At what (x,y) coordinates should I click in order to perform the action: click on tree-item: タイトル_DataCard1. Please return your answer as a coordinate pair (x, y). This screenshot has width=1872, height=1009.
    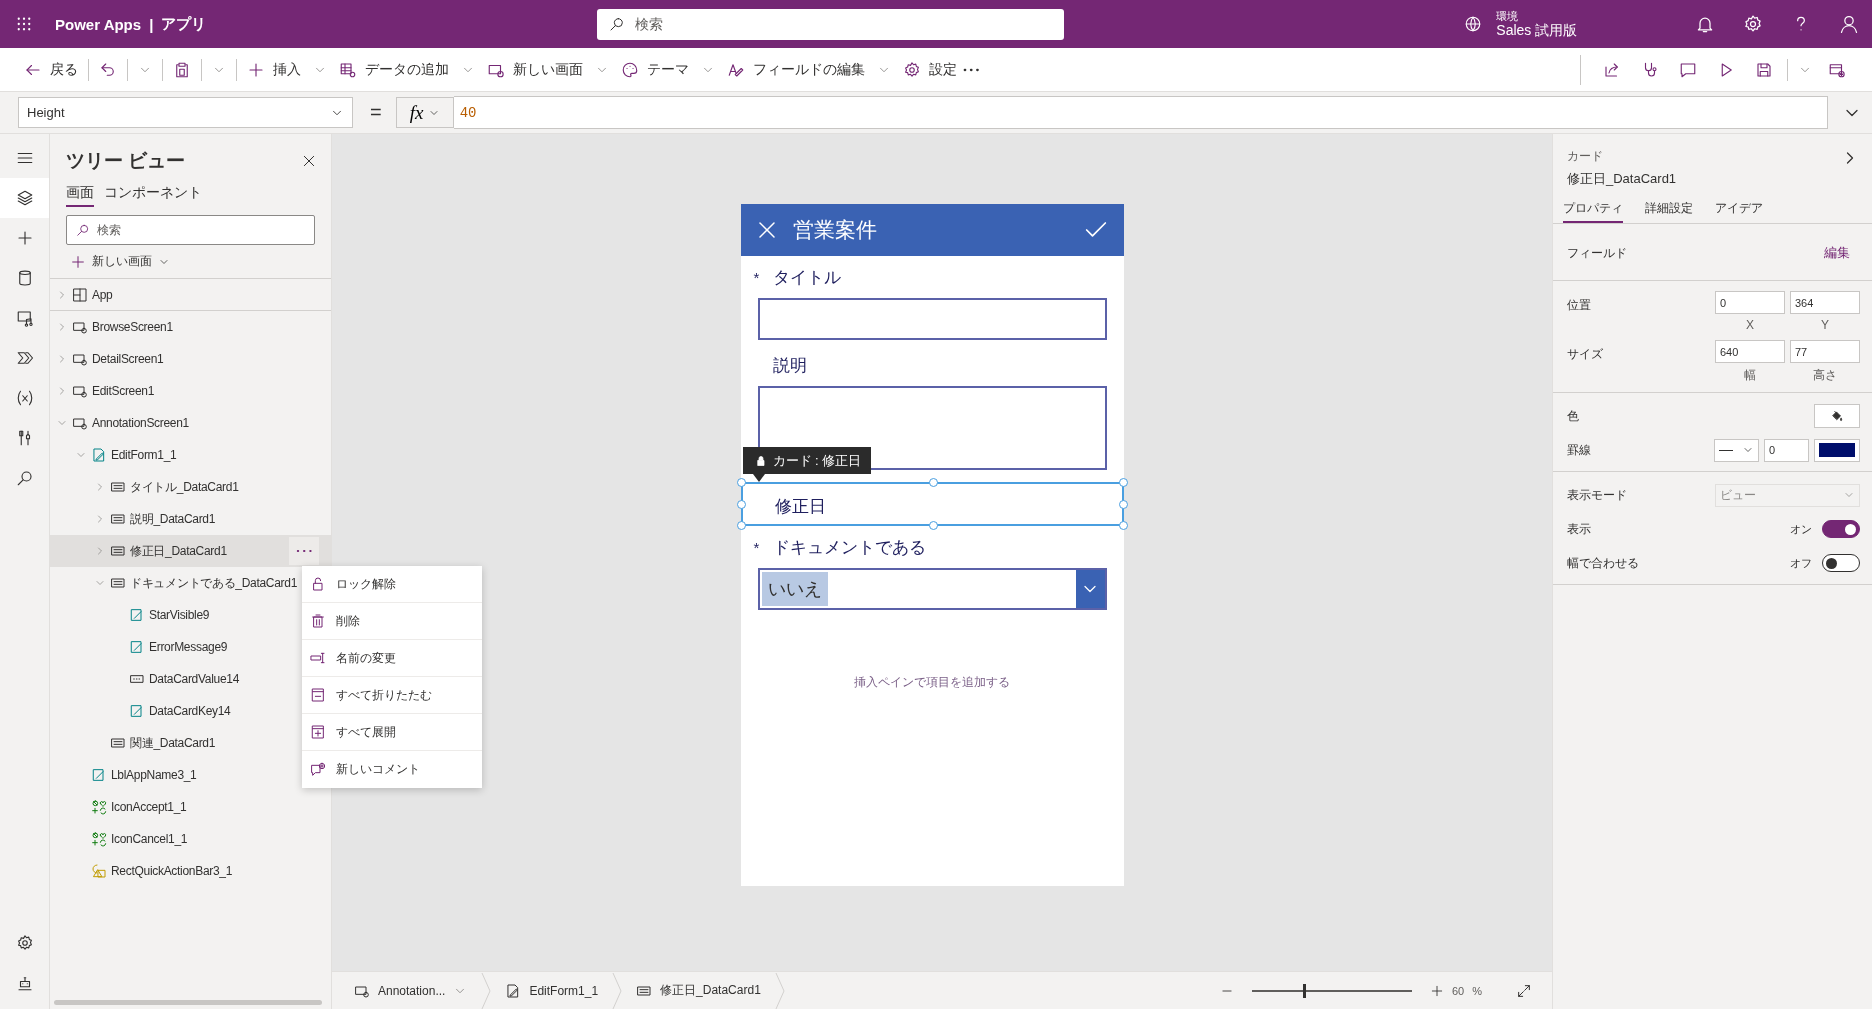
    Looking at the image, I should click on (190, 487).